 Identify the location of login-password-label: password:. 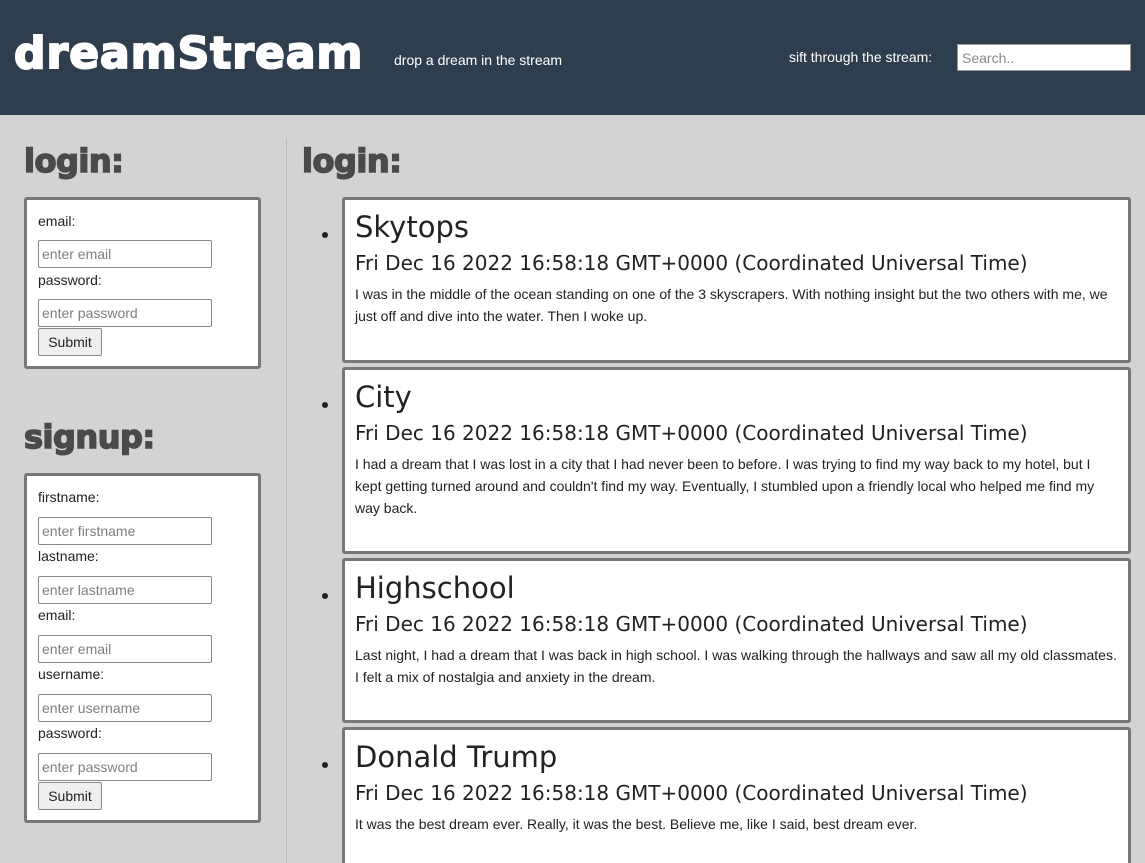
(70, 280).